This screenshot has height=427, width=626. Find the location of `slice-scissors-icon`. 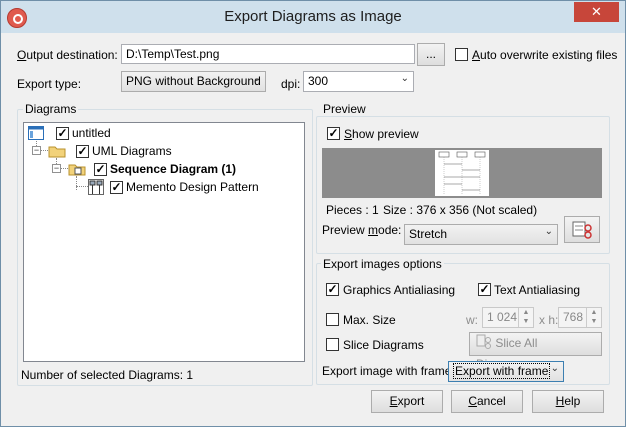

slice-scissors-icon is located at coordinates (582, 230).